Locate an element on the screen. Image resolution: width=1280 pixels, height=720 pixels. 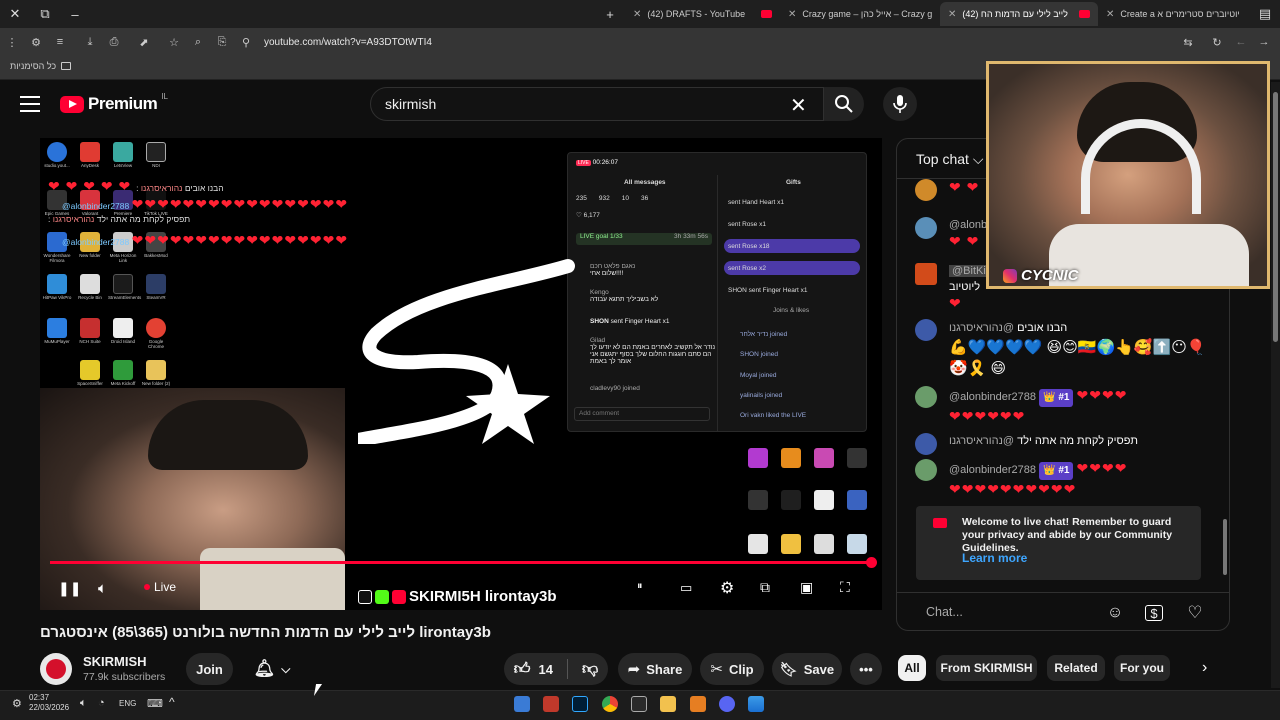
cast-icon: ▣ is located at coordinates (806, 587).